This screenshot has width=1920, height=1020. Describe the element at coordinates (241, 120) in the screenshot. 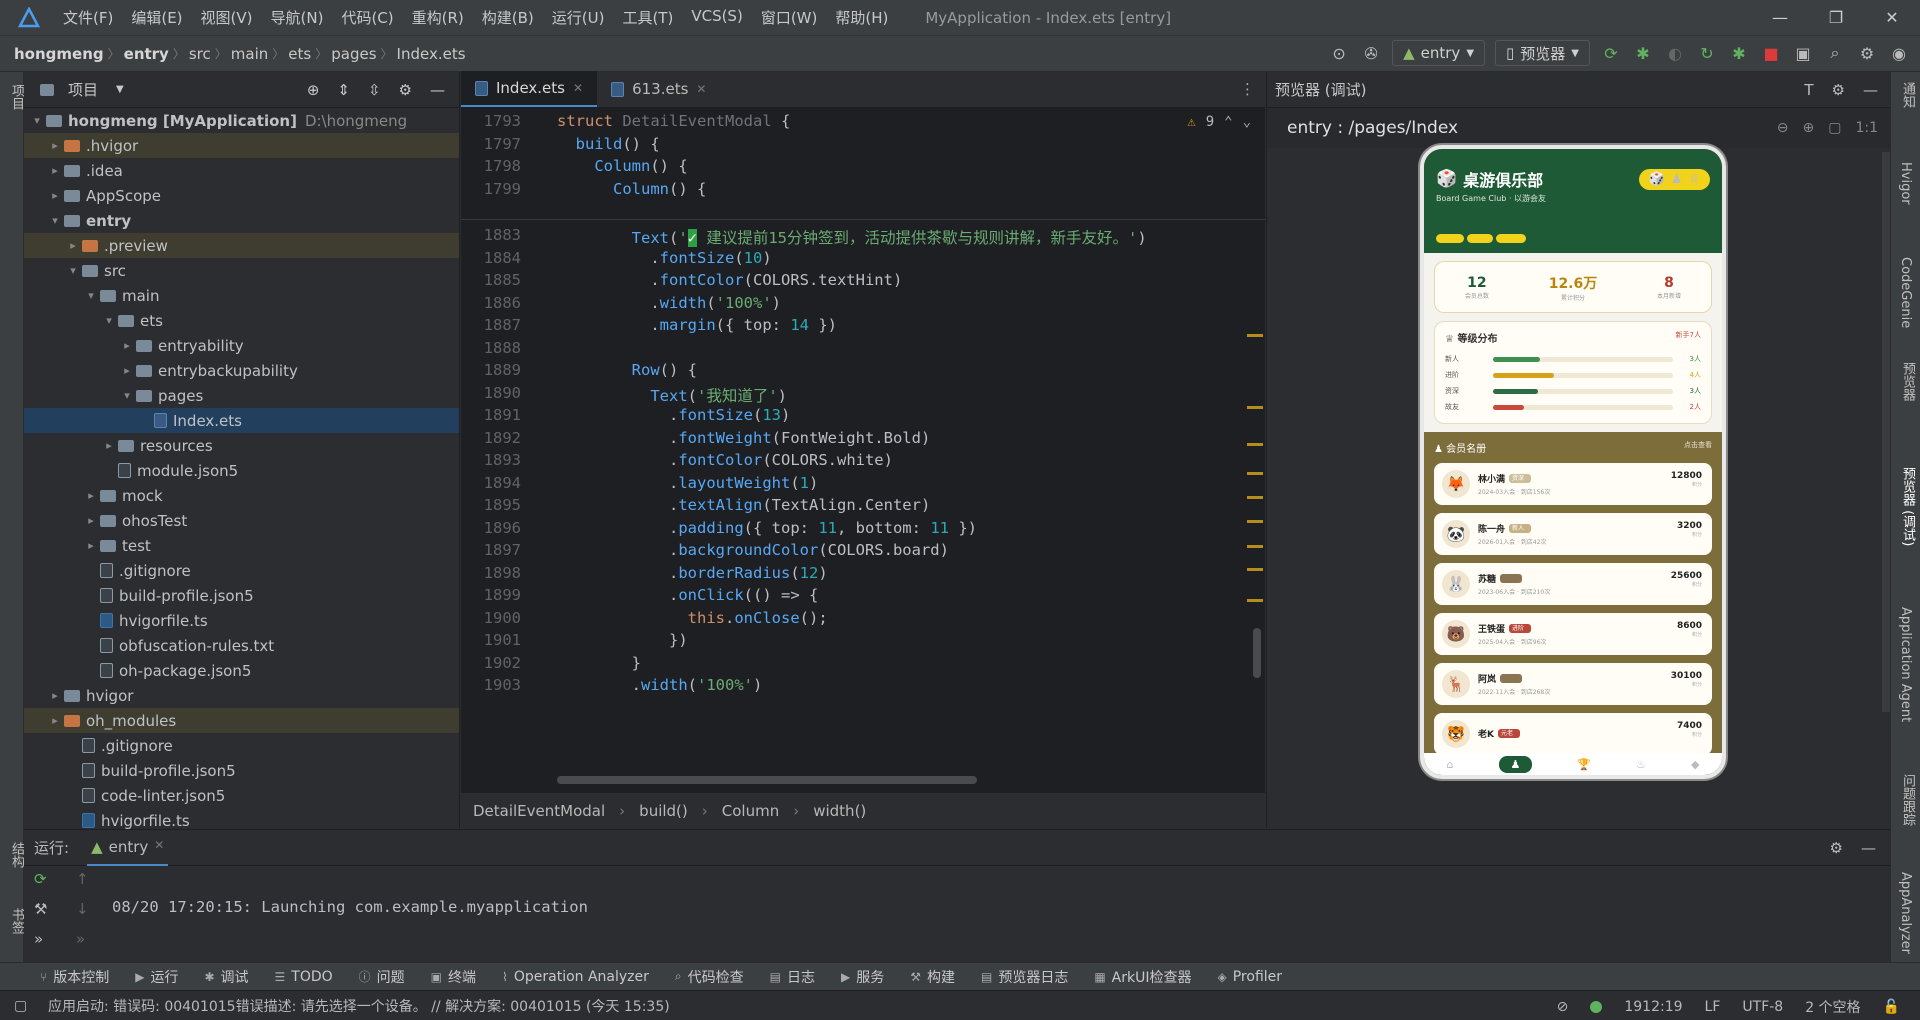

I see `tree-item: ▾ hongmeng [MyApplication] D:\hongmeng` at that location.